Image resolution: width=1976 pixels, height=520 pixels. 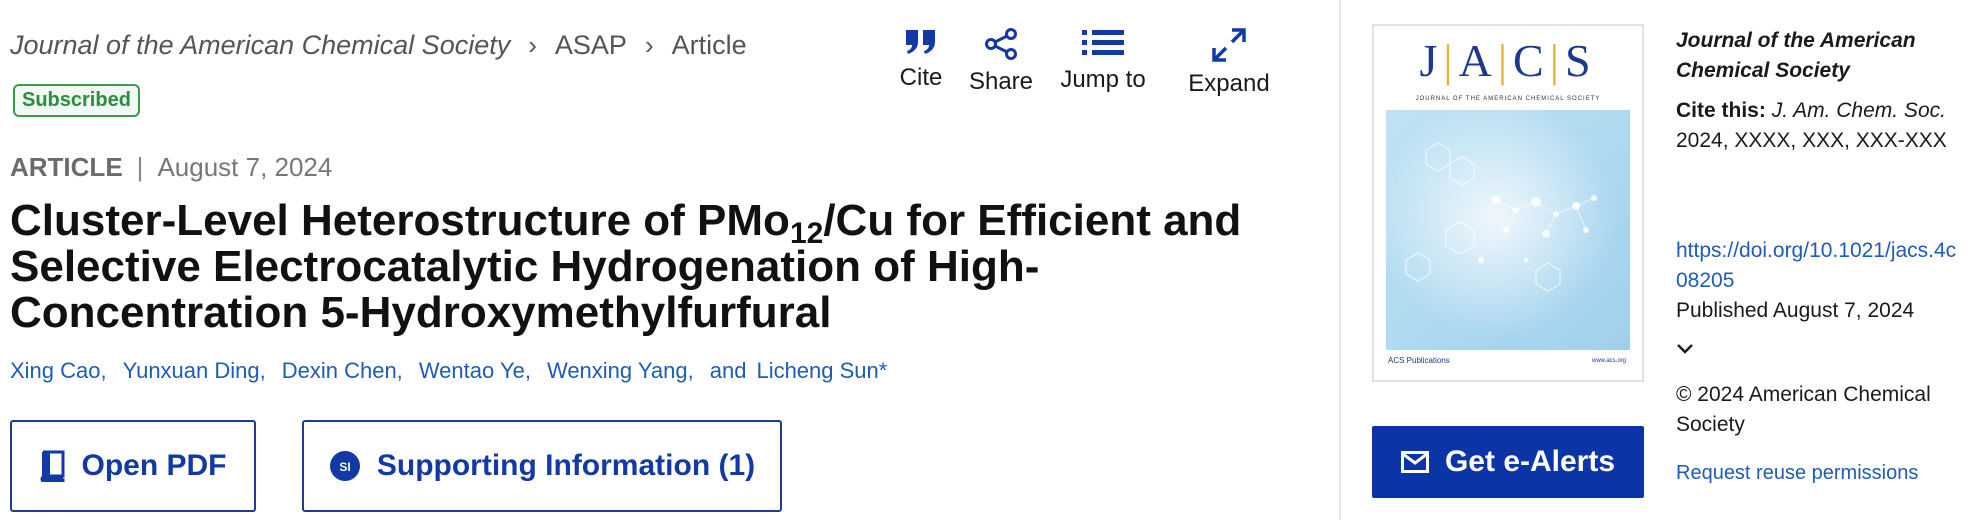 What do you see at coordinates (1821, 266) in the screenshot?
I see `doi-link: https://doi.org/10.1021/jacs.4c08205` at bounding box center [1821, 266].